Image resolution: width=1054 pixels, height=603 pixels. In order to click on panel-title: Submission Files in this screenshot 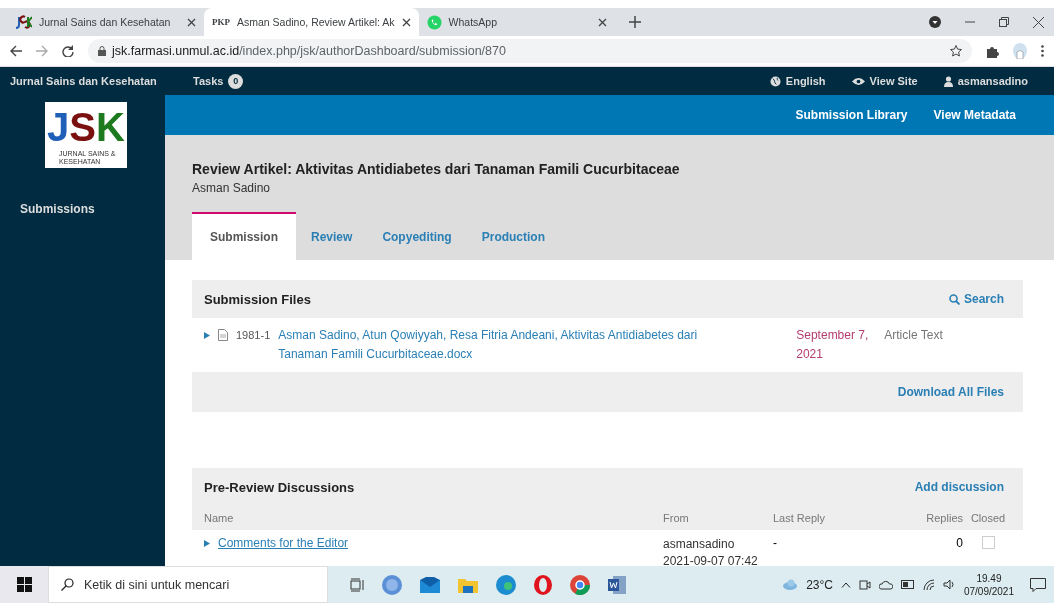, I will do `click(257, 299)`.